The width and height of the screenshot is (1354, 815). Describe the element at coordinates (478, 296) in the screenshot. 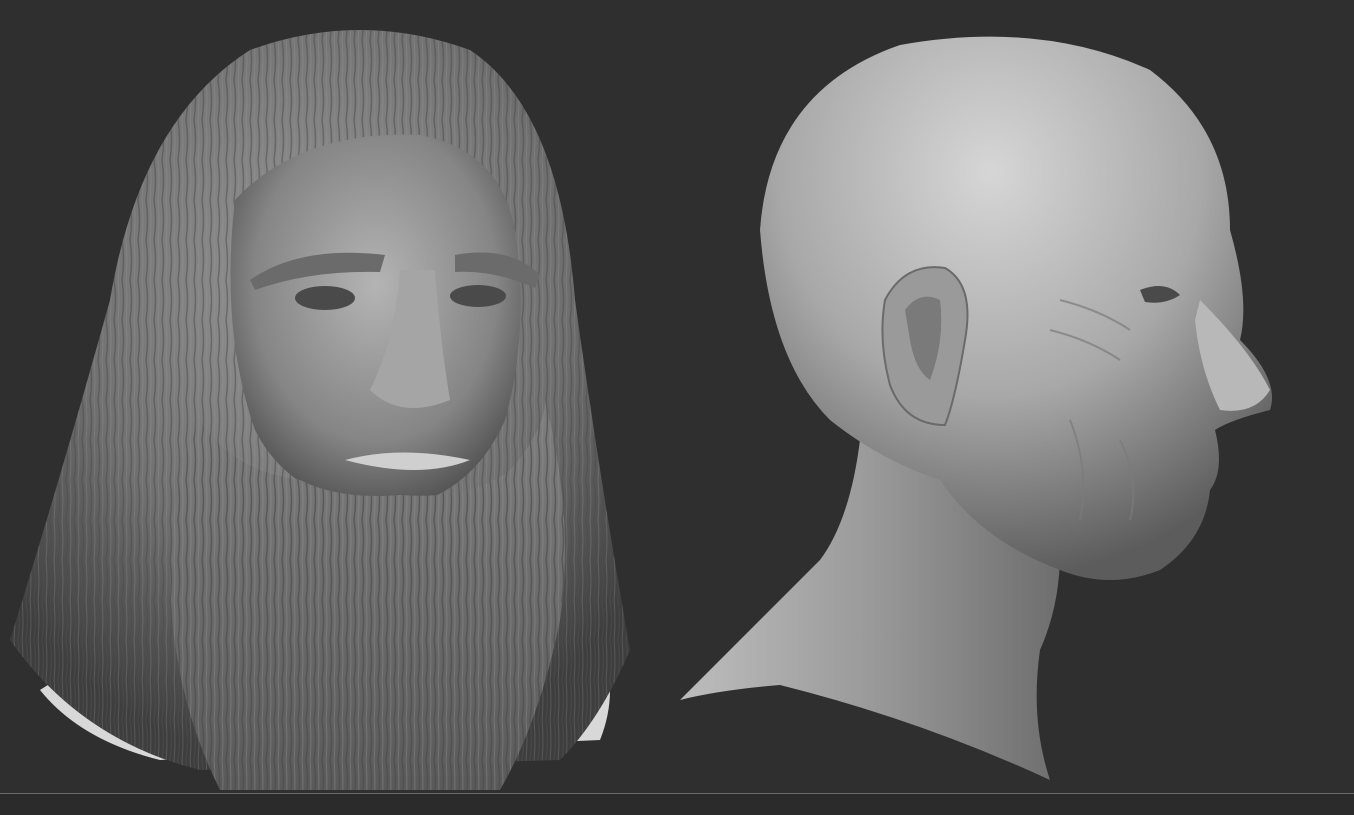

I see `right-eye` at that location.